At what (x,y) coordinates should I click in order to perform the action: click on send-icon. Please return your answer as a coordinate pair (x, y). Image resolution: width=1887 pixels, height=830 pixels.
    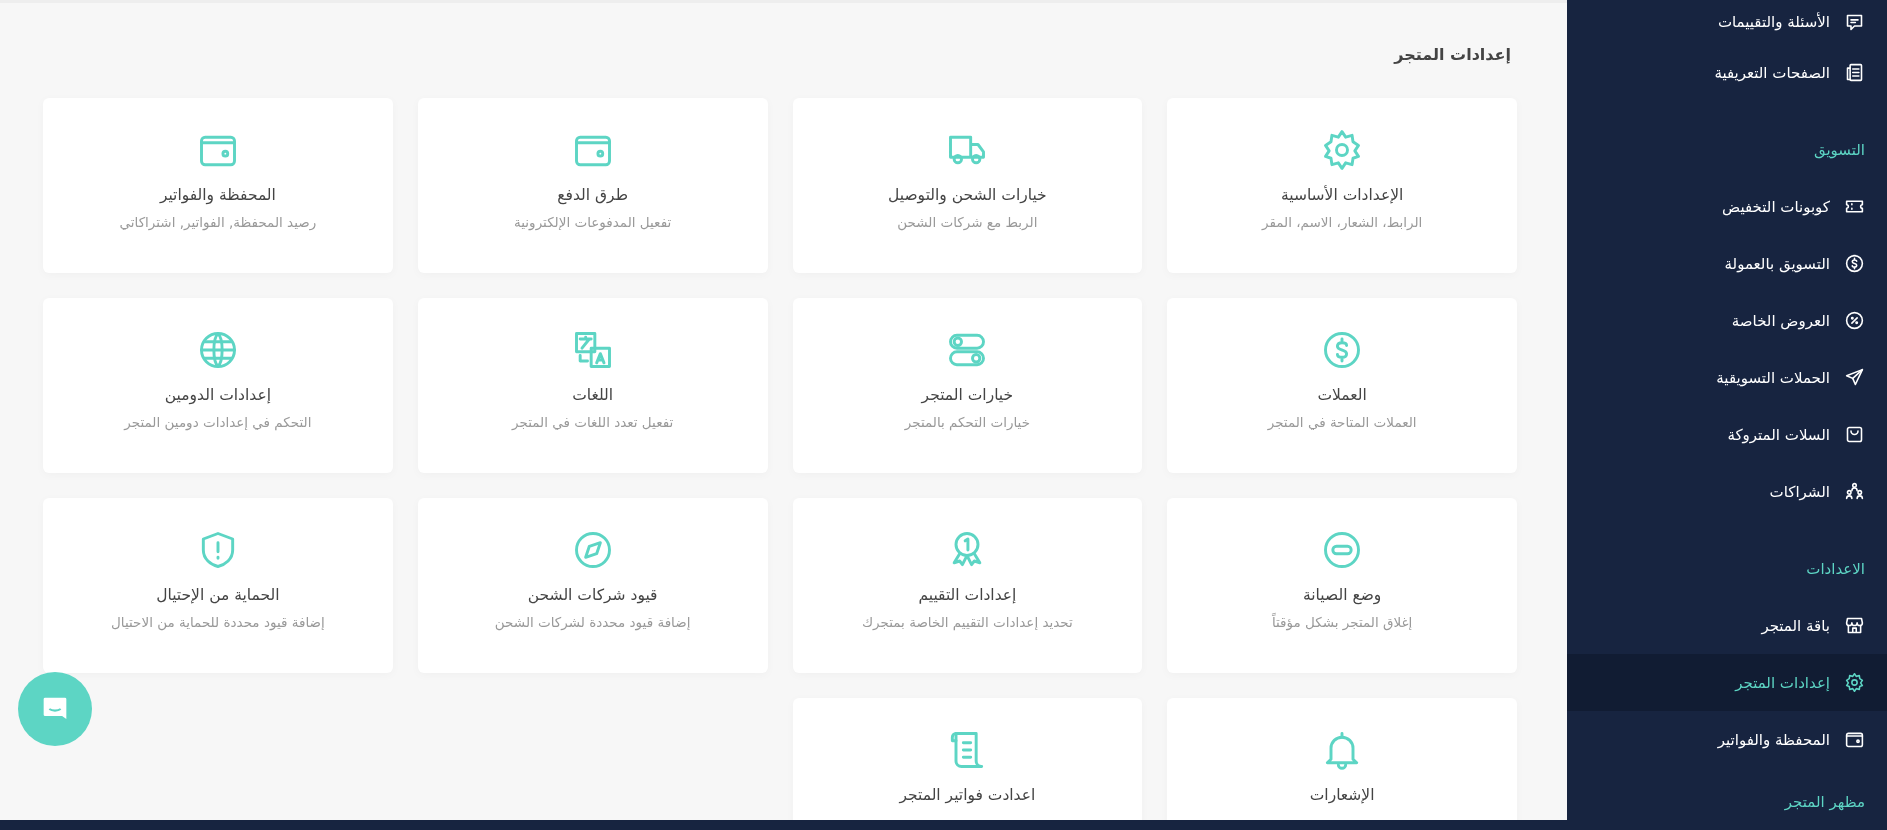
    Looking at the image, I should click on (1854, 377).